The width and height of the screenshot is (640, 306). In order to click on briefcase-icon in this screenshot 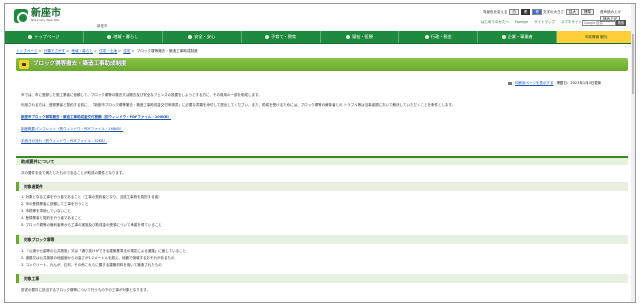, I will do `click(503, 37)`.